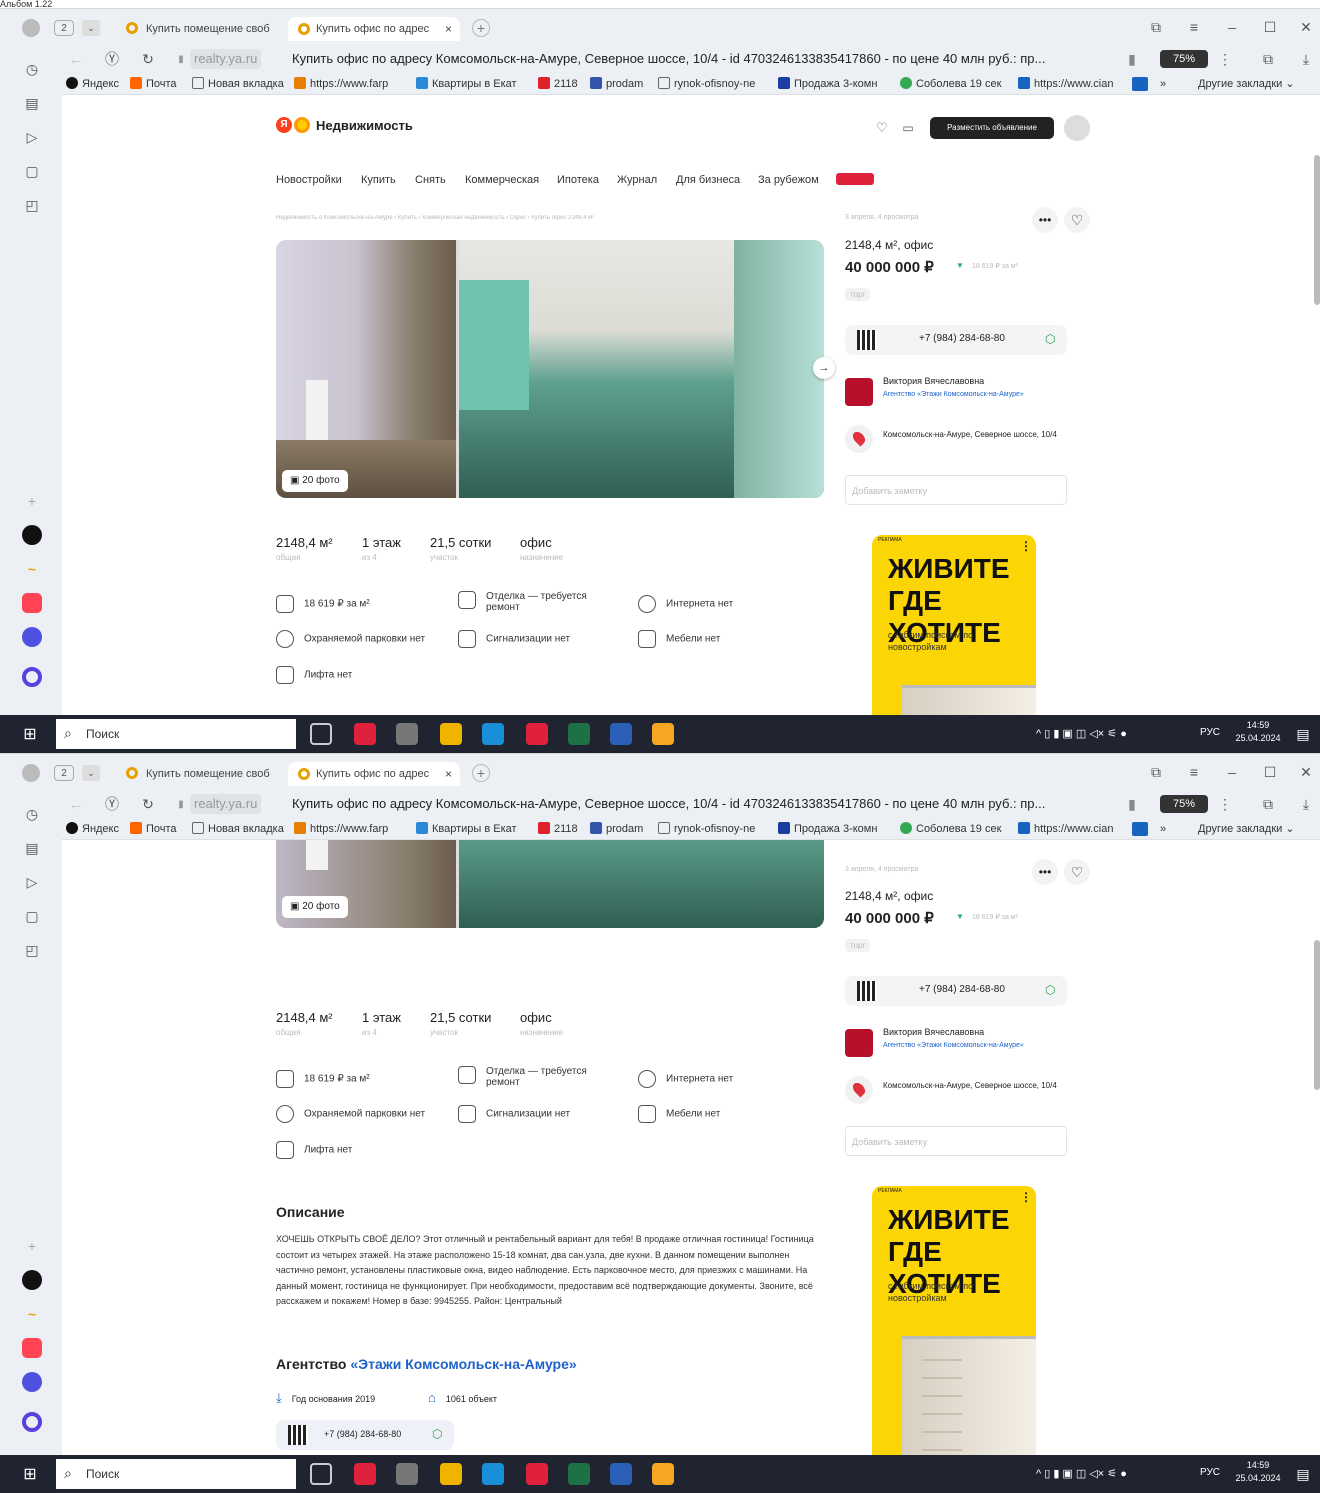 The width and height of the screenshot is (1320, 1493). What do you see at coordinates (148, 804) in the screenshot?
I see `reload-icon: ↻` at bounding box center [148, 804].